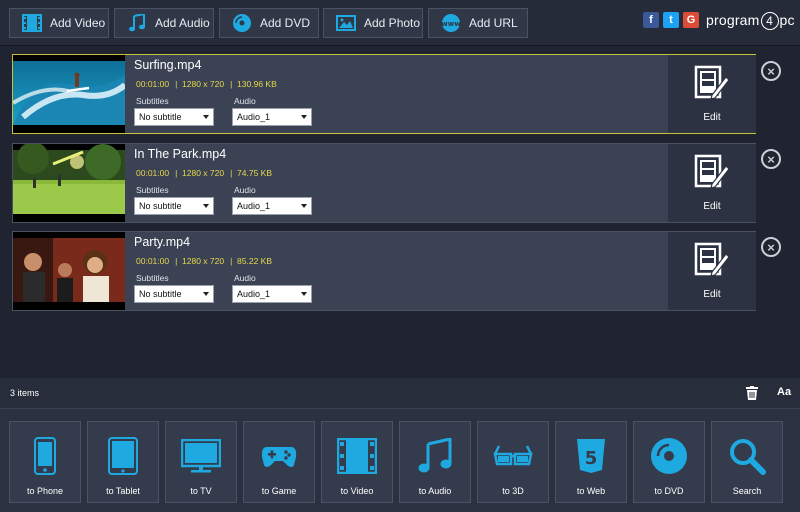 This screenshot has width=800, height=512. I want to click on to-dvd-button: to DVD, so click(669, 462).